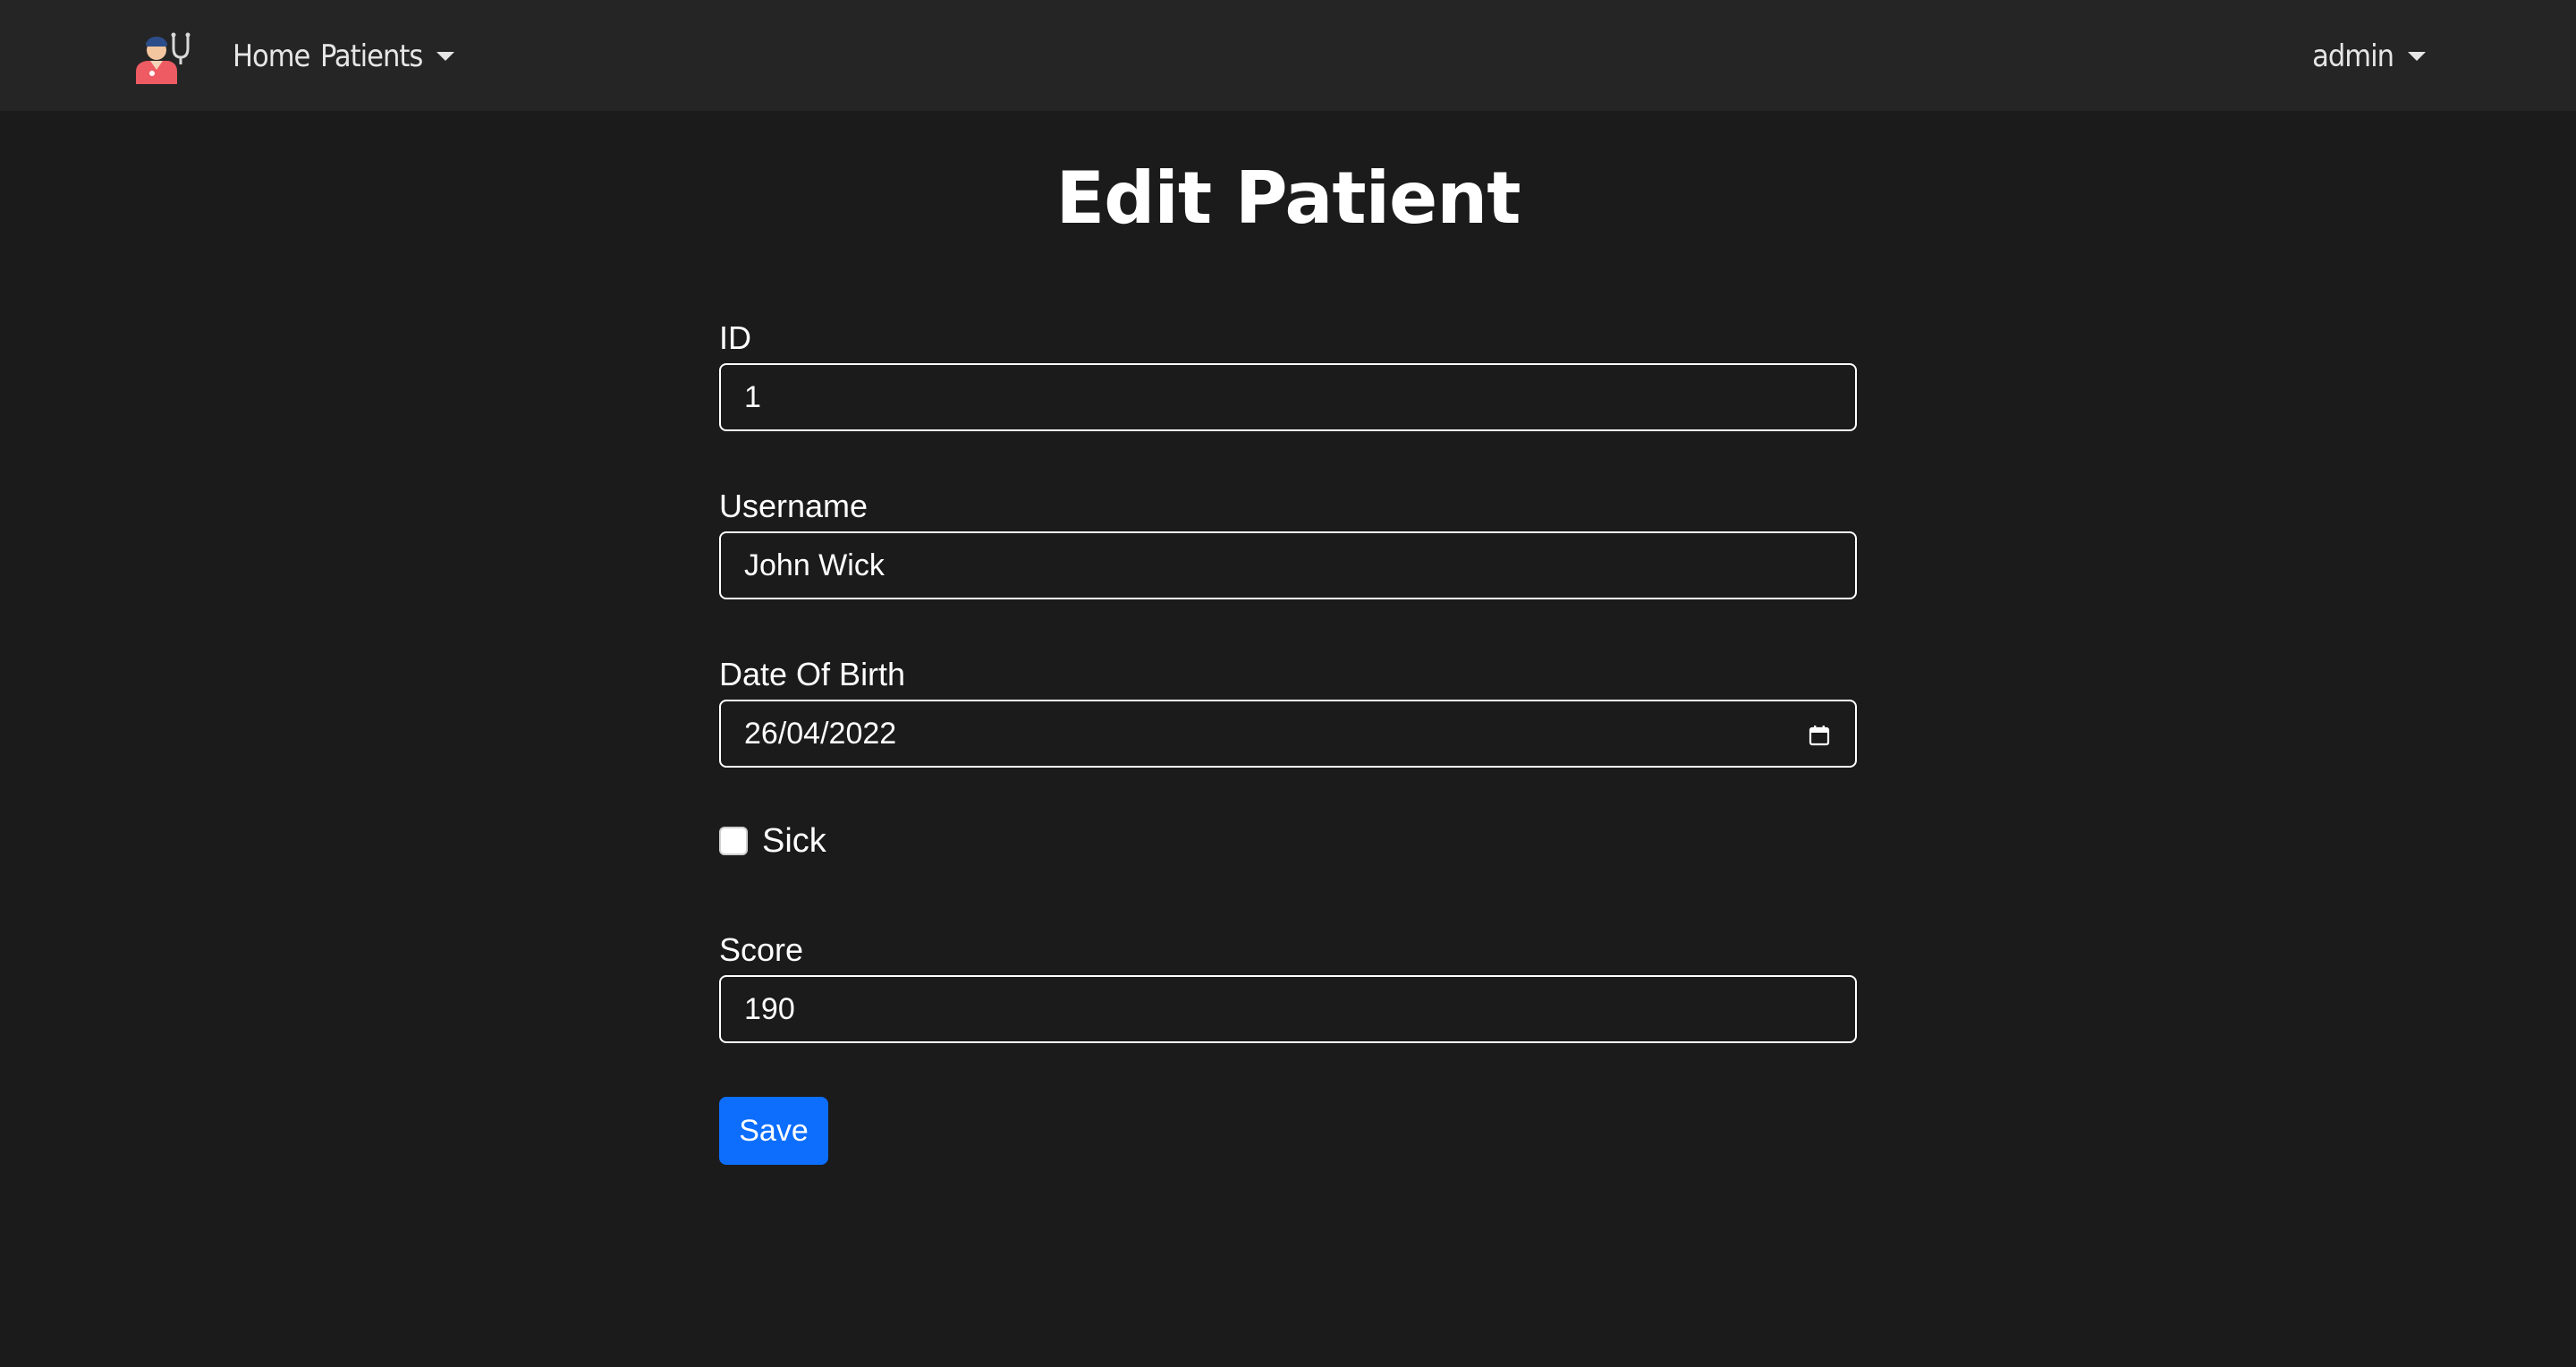 This screenshot has width=2576, height=1367. What do you see at coordinates (271, 56) in the screenshot?
I see `nav-home-link: Home` at bounding box center [271, 56].